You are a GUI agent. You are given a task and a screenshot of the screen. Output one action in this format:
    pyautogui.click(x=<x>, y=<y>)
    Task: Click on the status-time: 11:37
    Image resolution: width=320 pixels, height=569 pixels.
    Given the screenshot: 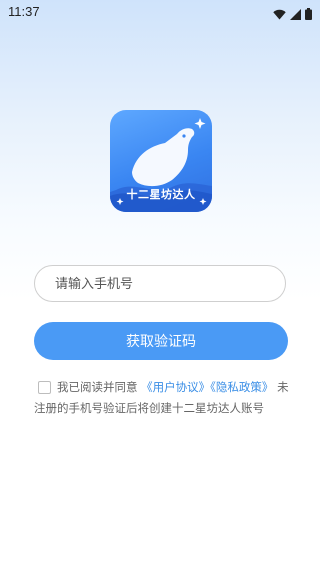 What is the action you would take?
    pyautogui.click(x=24, y=11)
    